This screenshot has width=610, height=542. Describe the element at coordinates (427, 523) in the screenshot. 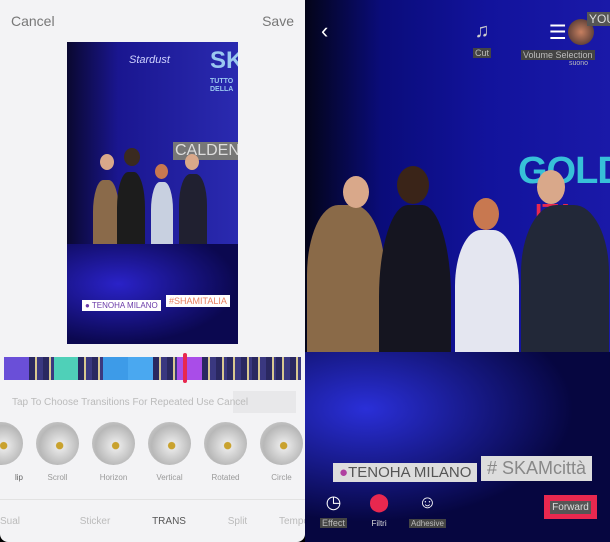

I see `adhesive-label: Adhesive` at that location.